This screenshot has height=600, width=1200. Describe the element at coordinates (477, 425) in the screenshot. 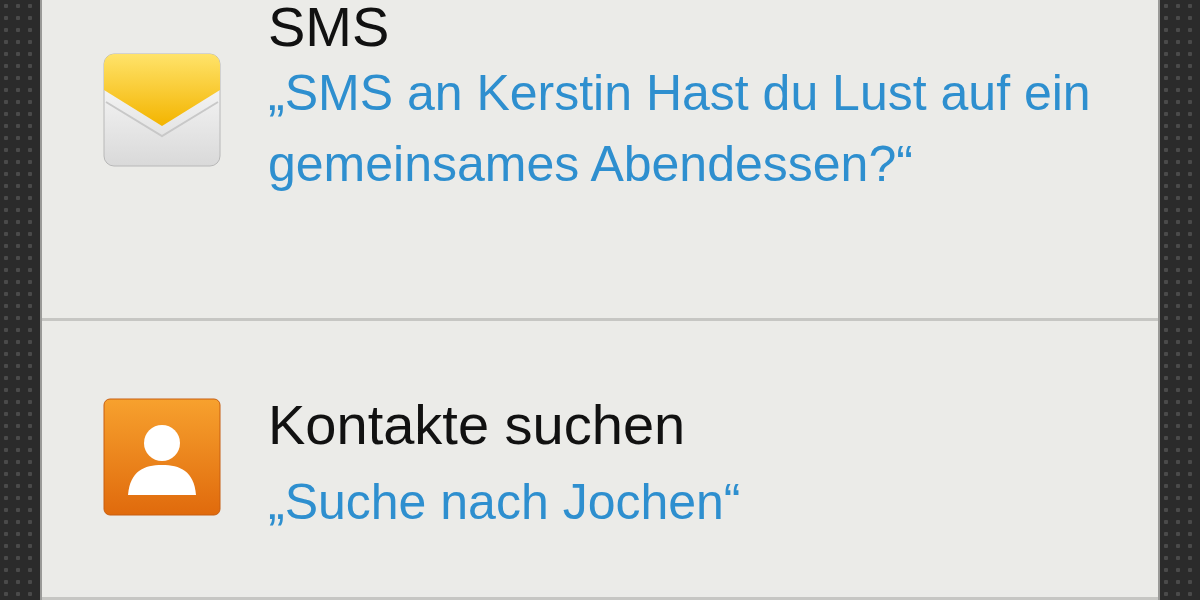

I see `command-title: Kontakte suchen` at that location.